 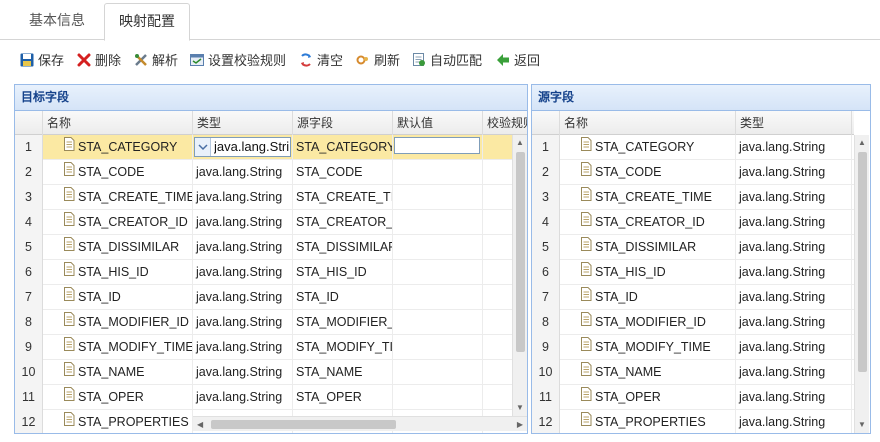 I want to click on type-combobox: java.lang.String, so click(x=242, y=147).